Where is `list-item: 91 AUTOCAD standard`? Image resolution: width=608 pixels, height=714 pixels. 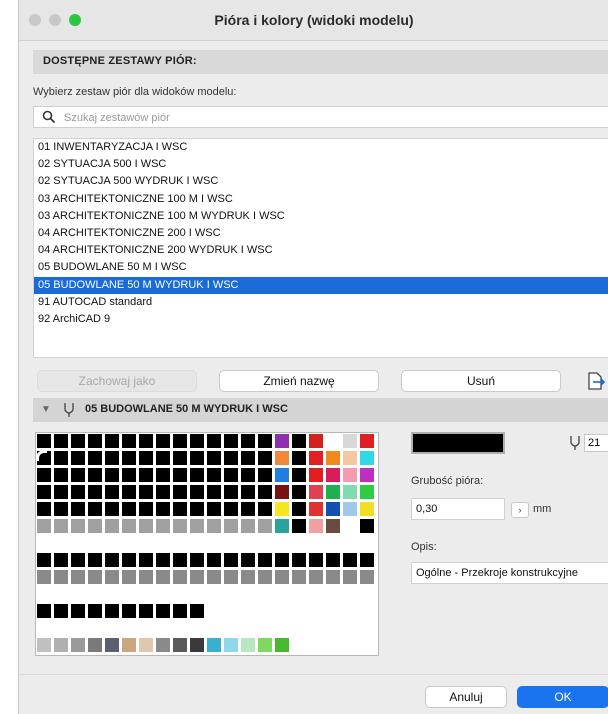
list-item: 91 AUTOCAD standard is located at coordinates (321, 302).